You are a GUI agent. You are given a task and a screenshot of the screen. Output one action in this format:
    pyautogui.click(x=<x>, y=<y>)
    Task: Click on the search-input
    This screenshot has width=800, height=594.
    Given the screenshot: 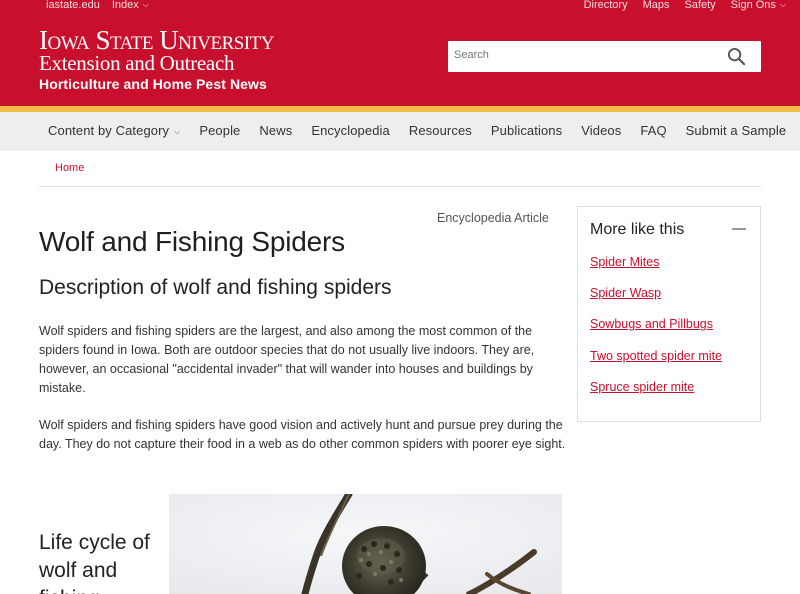 What is the action you would take?
    pyautogui.click(x=584, y=55)
    